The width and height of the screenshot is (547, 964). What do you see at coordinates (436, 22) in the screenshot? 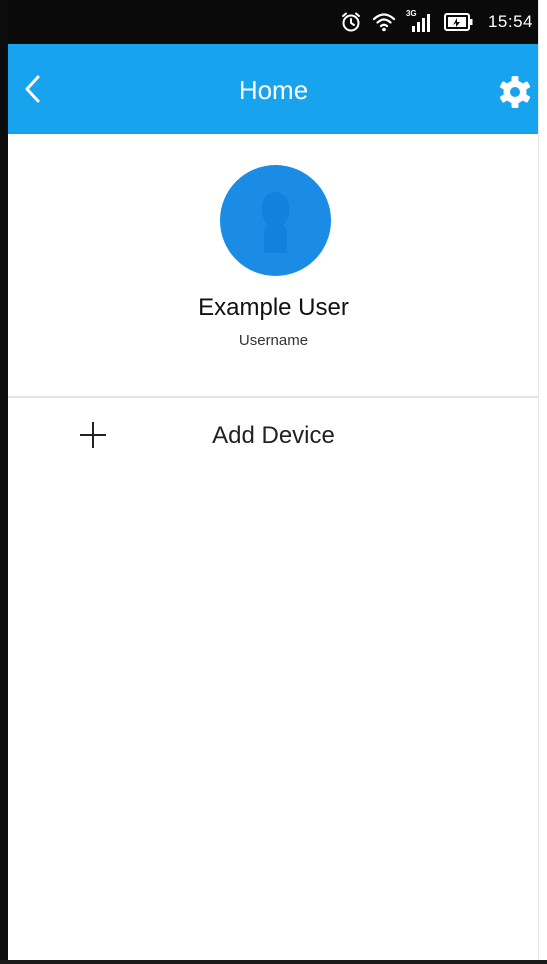
I see `status-icons: 3G 15:54` at bounding box center [436, 22].